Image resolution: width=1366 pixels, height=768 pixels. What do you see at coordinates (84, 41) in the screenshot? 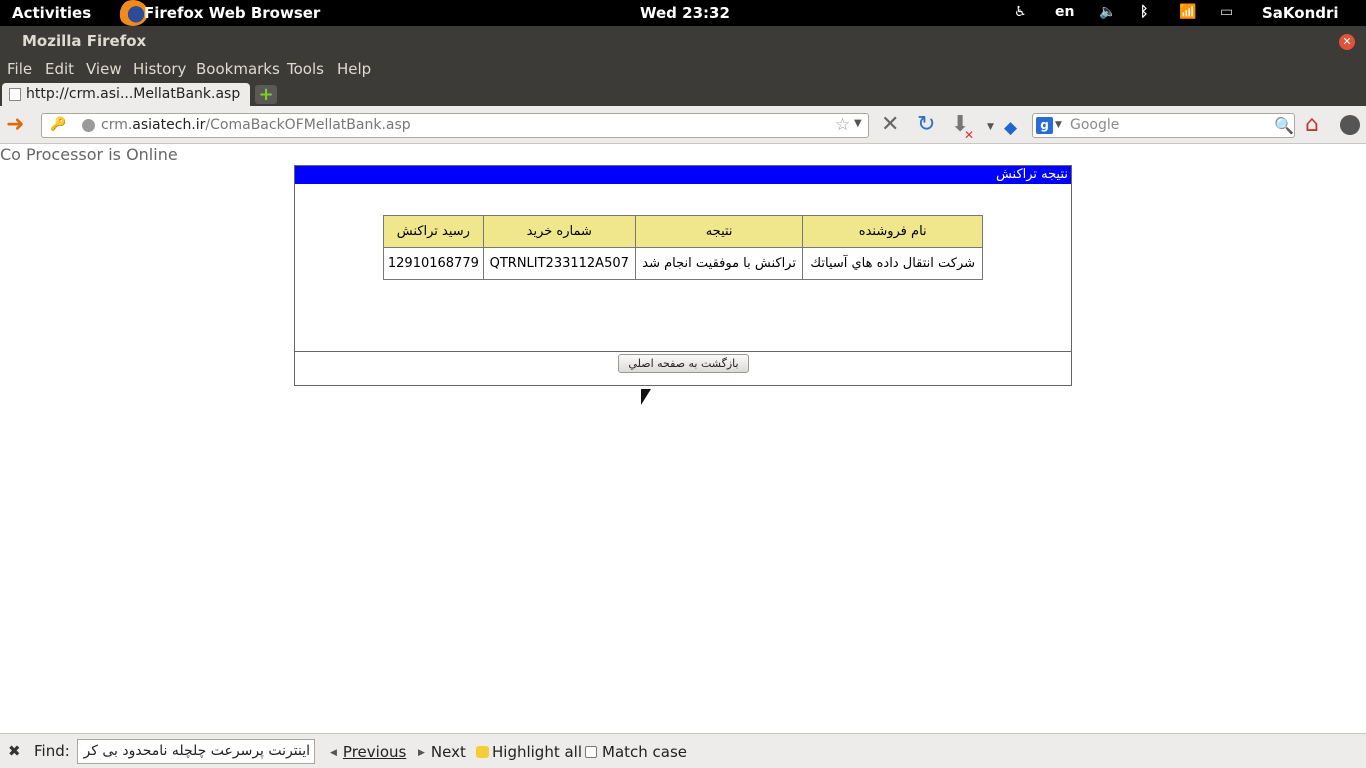
I see `window-title: Mozilla Firefox` at bounding box center [84, 41].